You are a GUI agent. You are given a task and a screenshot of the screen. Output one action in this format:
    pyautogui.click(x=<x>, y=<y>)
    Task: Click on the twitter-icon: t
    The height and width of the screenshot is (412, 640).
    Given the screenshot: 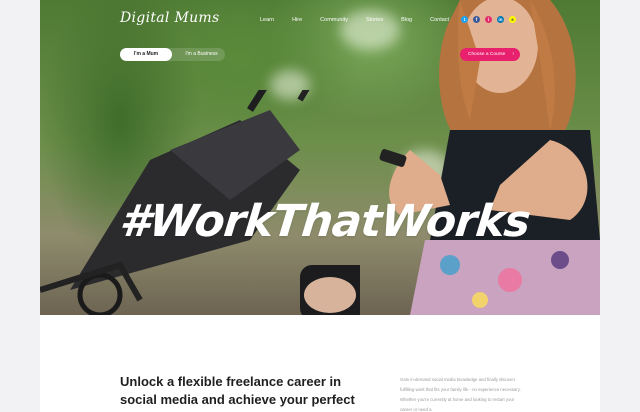 What is the action you would take?
    pyautogui.click(x=464, y=19)
    